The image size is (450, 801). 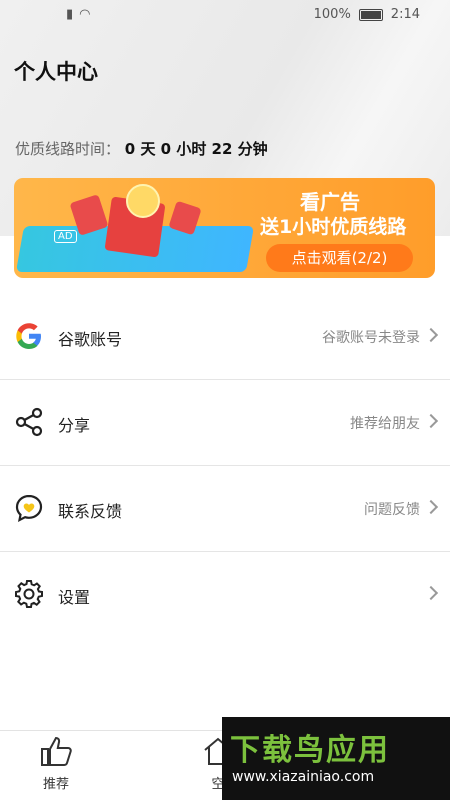 What do you see at coordinates (68, 149) in the screenshot?
I see `premium-line-time-label: 优质线路时间：` at bounding box center [68, 149].